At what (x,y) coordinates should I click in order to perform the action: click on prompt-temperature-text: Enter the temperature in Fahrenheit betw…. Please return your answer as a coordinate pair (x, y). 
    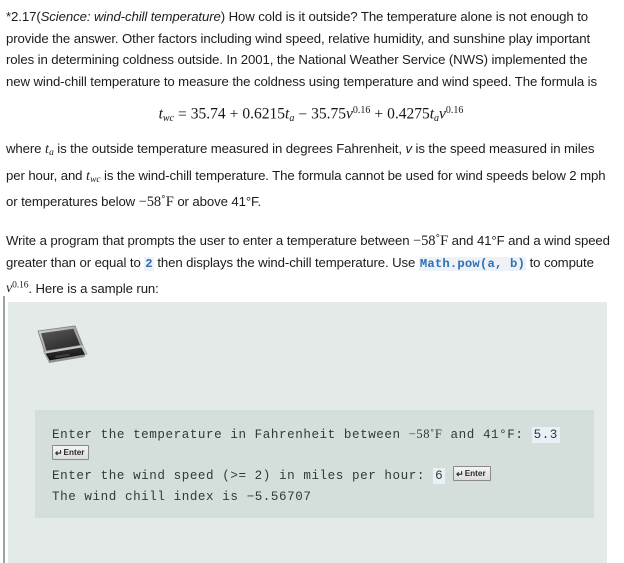
    Looking at the image, I should click on (230, 435).